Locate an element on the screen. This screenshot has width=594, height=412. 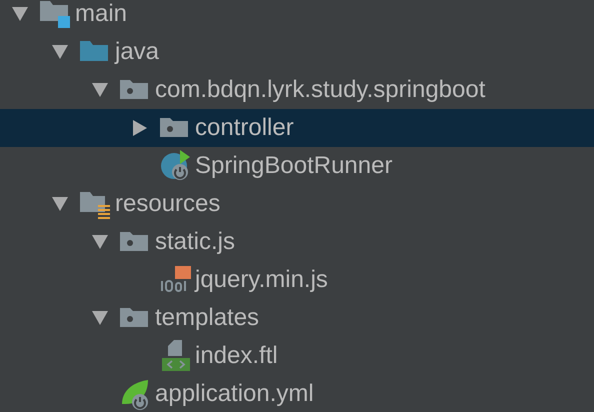
item-label: index.ftl is located at coordinates (236, 356).